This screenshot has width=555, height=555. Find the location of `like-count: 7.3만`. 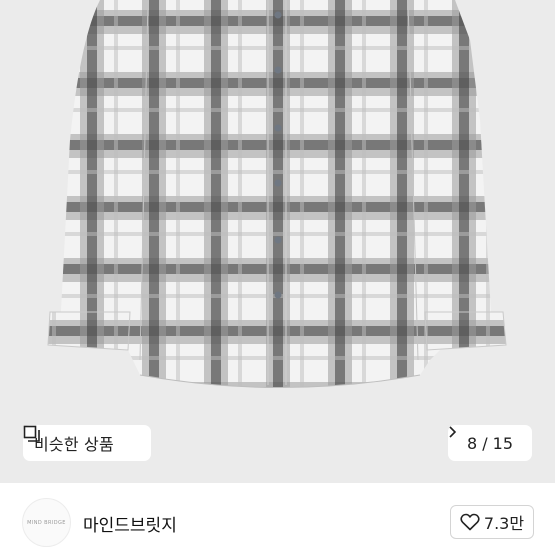

like-count: 7.3만 is located at coordinates (504, 523).